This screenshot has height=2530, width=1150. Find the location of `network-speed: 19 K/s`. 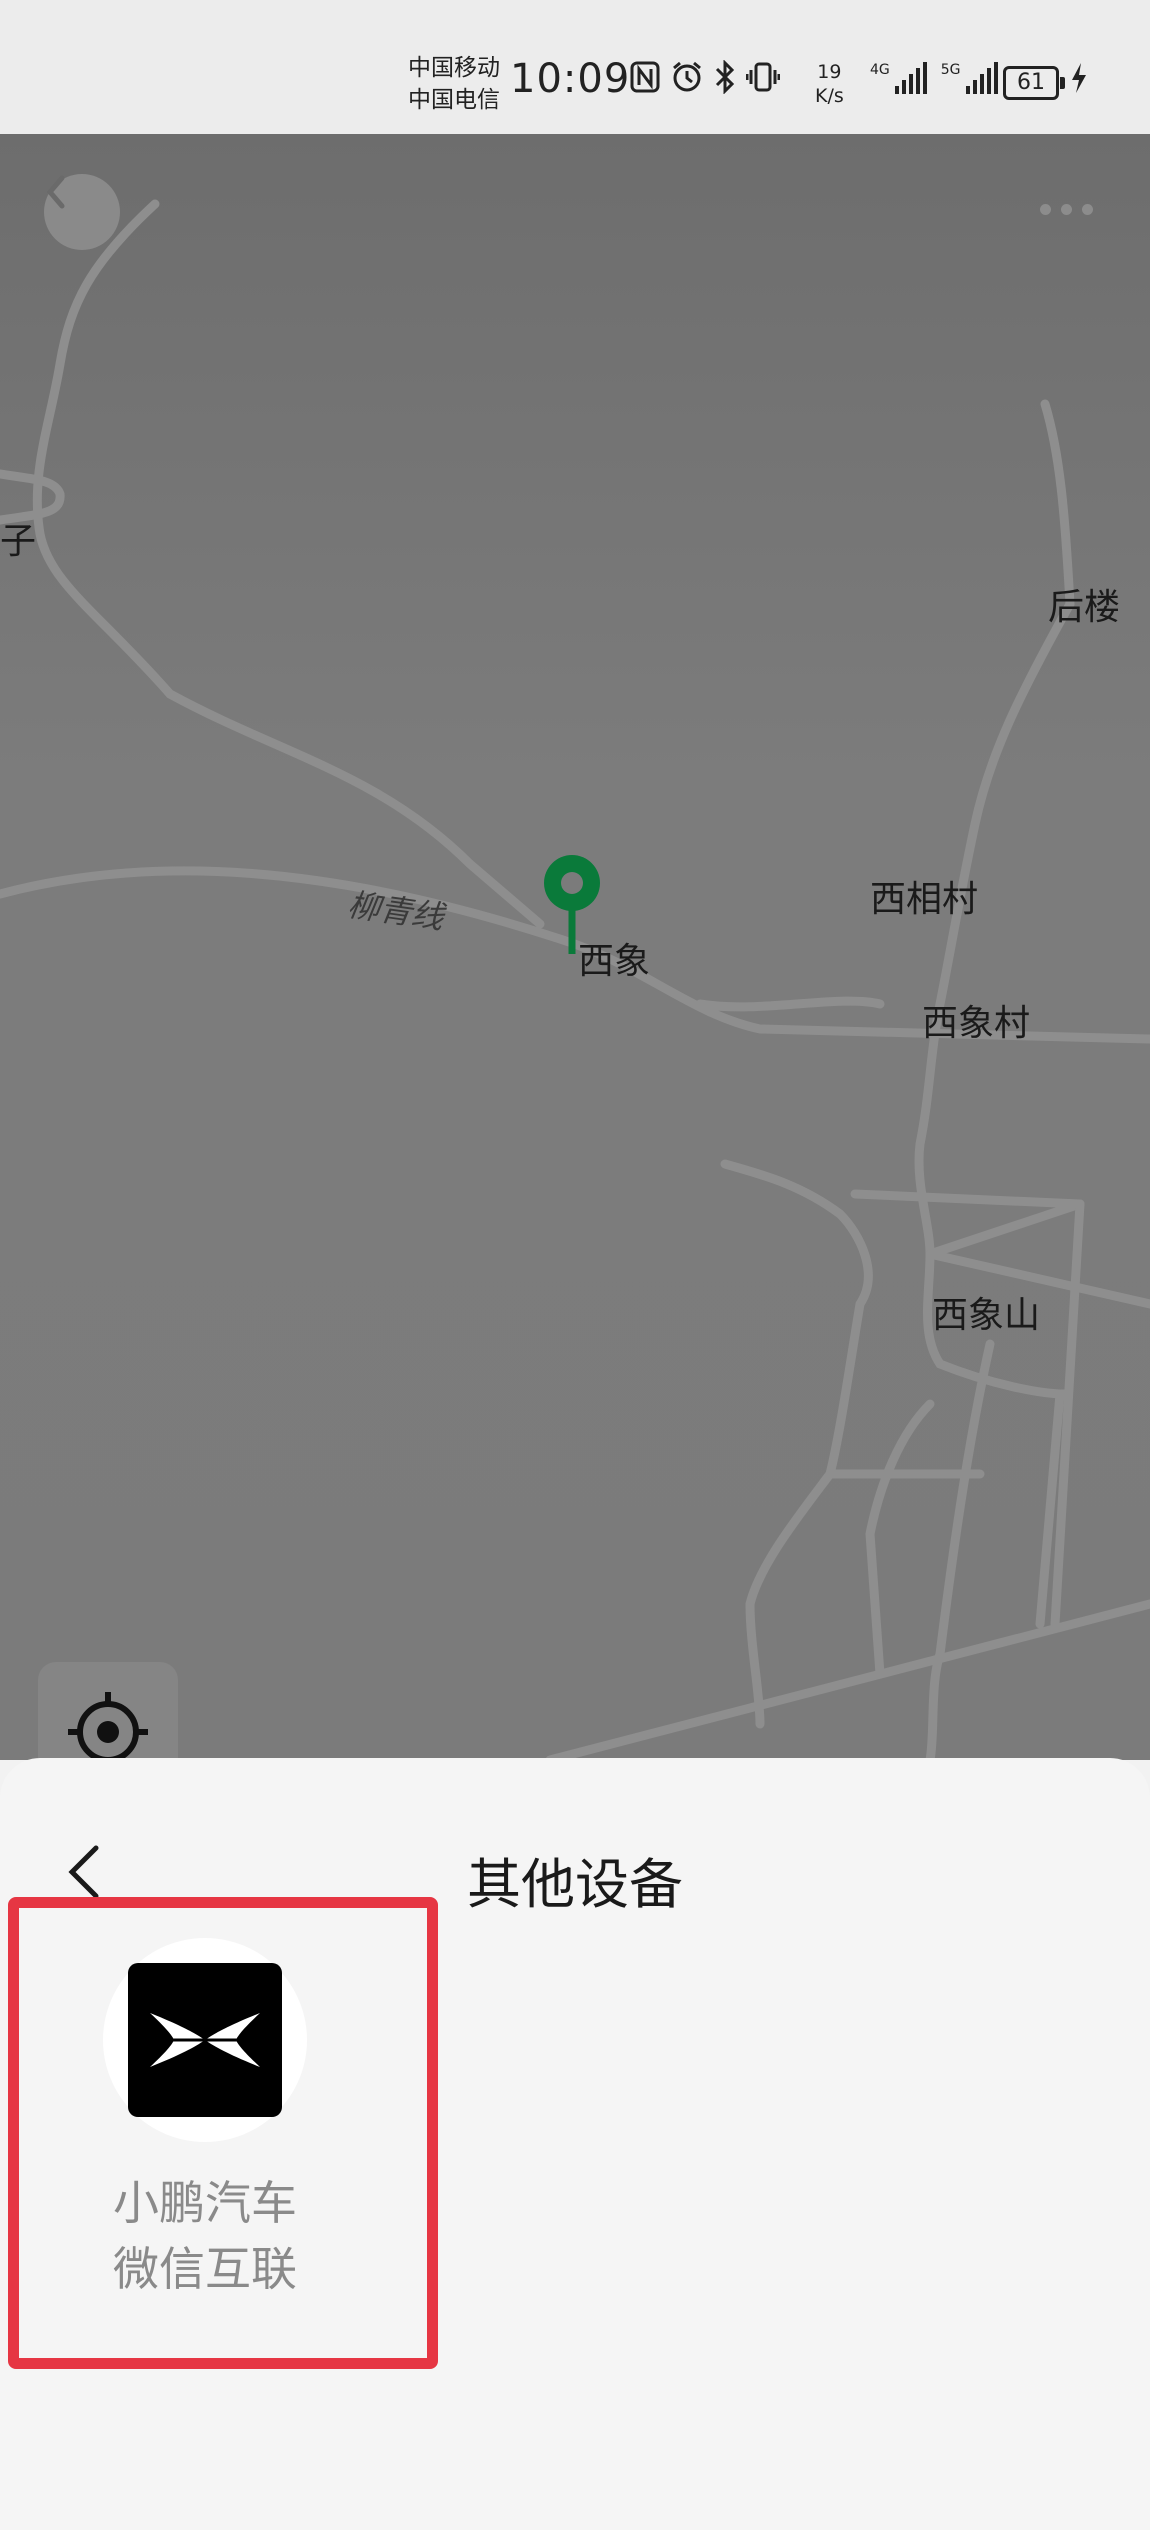

network-speed: 19 K/s is located at coordinates (829, 84).